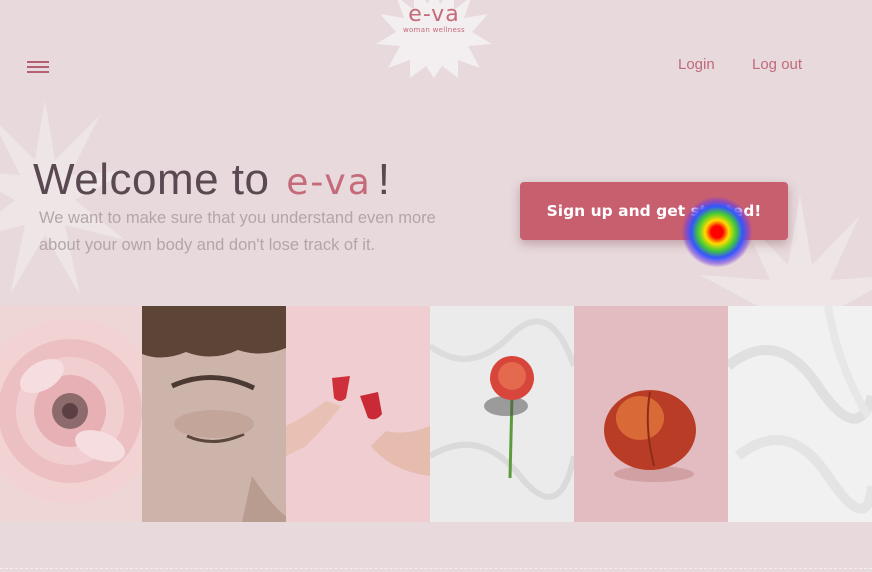 The width and height of the screenshot is (872, 572). What do you see at coordinates (434, 30) in the screenshot?
I see `logo-tagline: woman wellness` at bounding box center [434, 30].